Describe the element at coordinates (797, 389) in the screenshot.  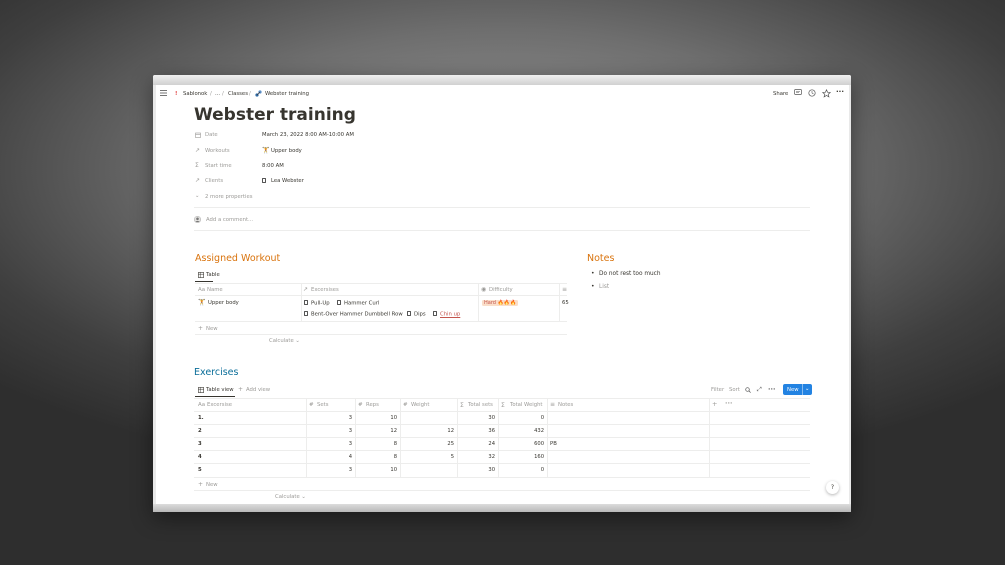
I see `new-record-button: New ⌄` at that location.